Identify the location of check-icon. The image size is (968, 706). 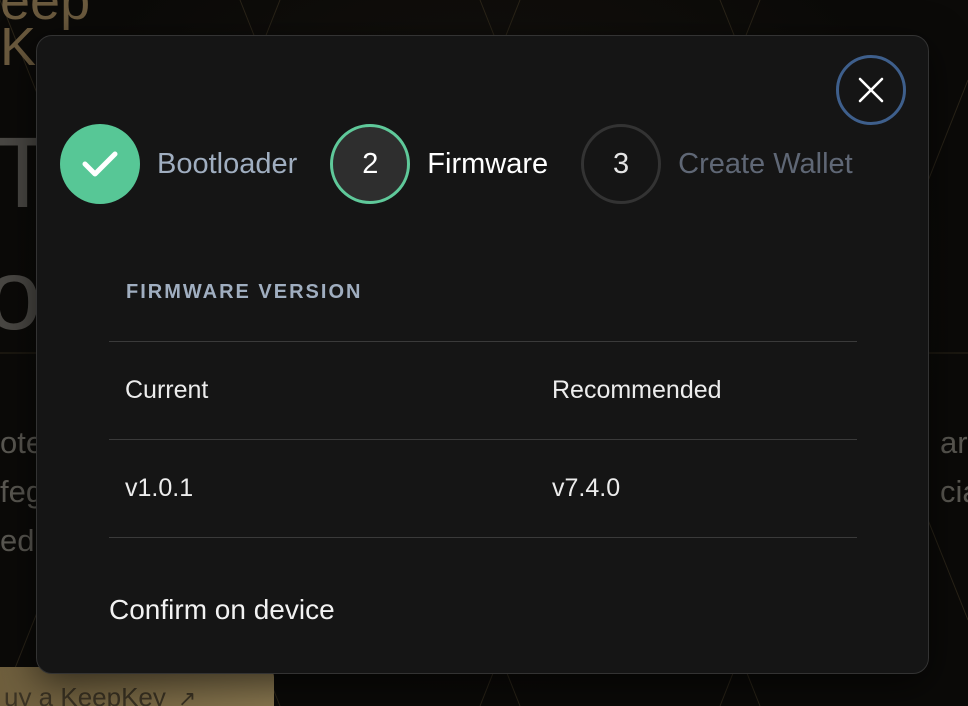
(100, 164).